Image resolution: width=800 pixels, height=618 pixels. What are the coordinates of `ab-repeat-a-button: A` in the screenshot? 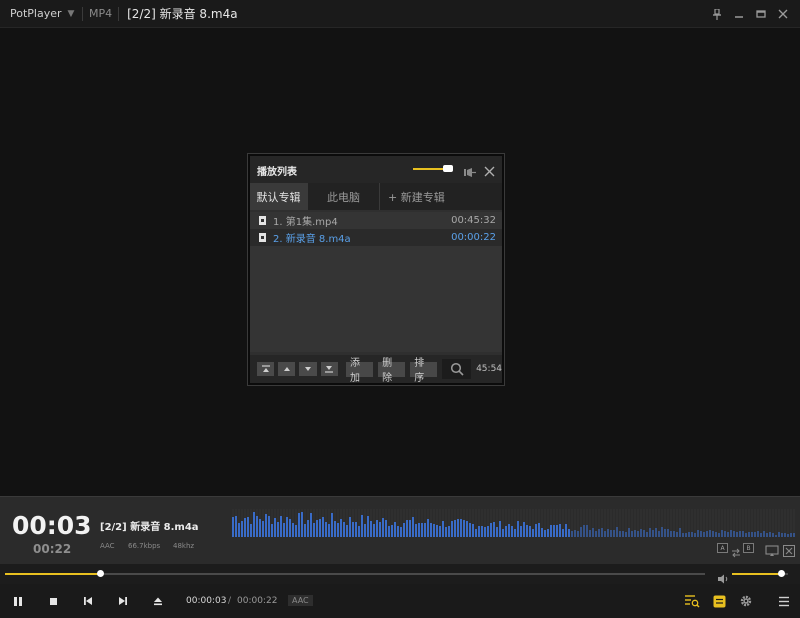 It's located at (722, 548).